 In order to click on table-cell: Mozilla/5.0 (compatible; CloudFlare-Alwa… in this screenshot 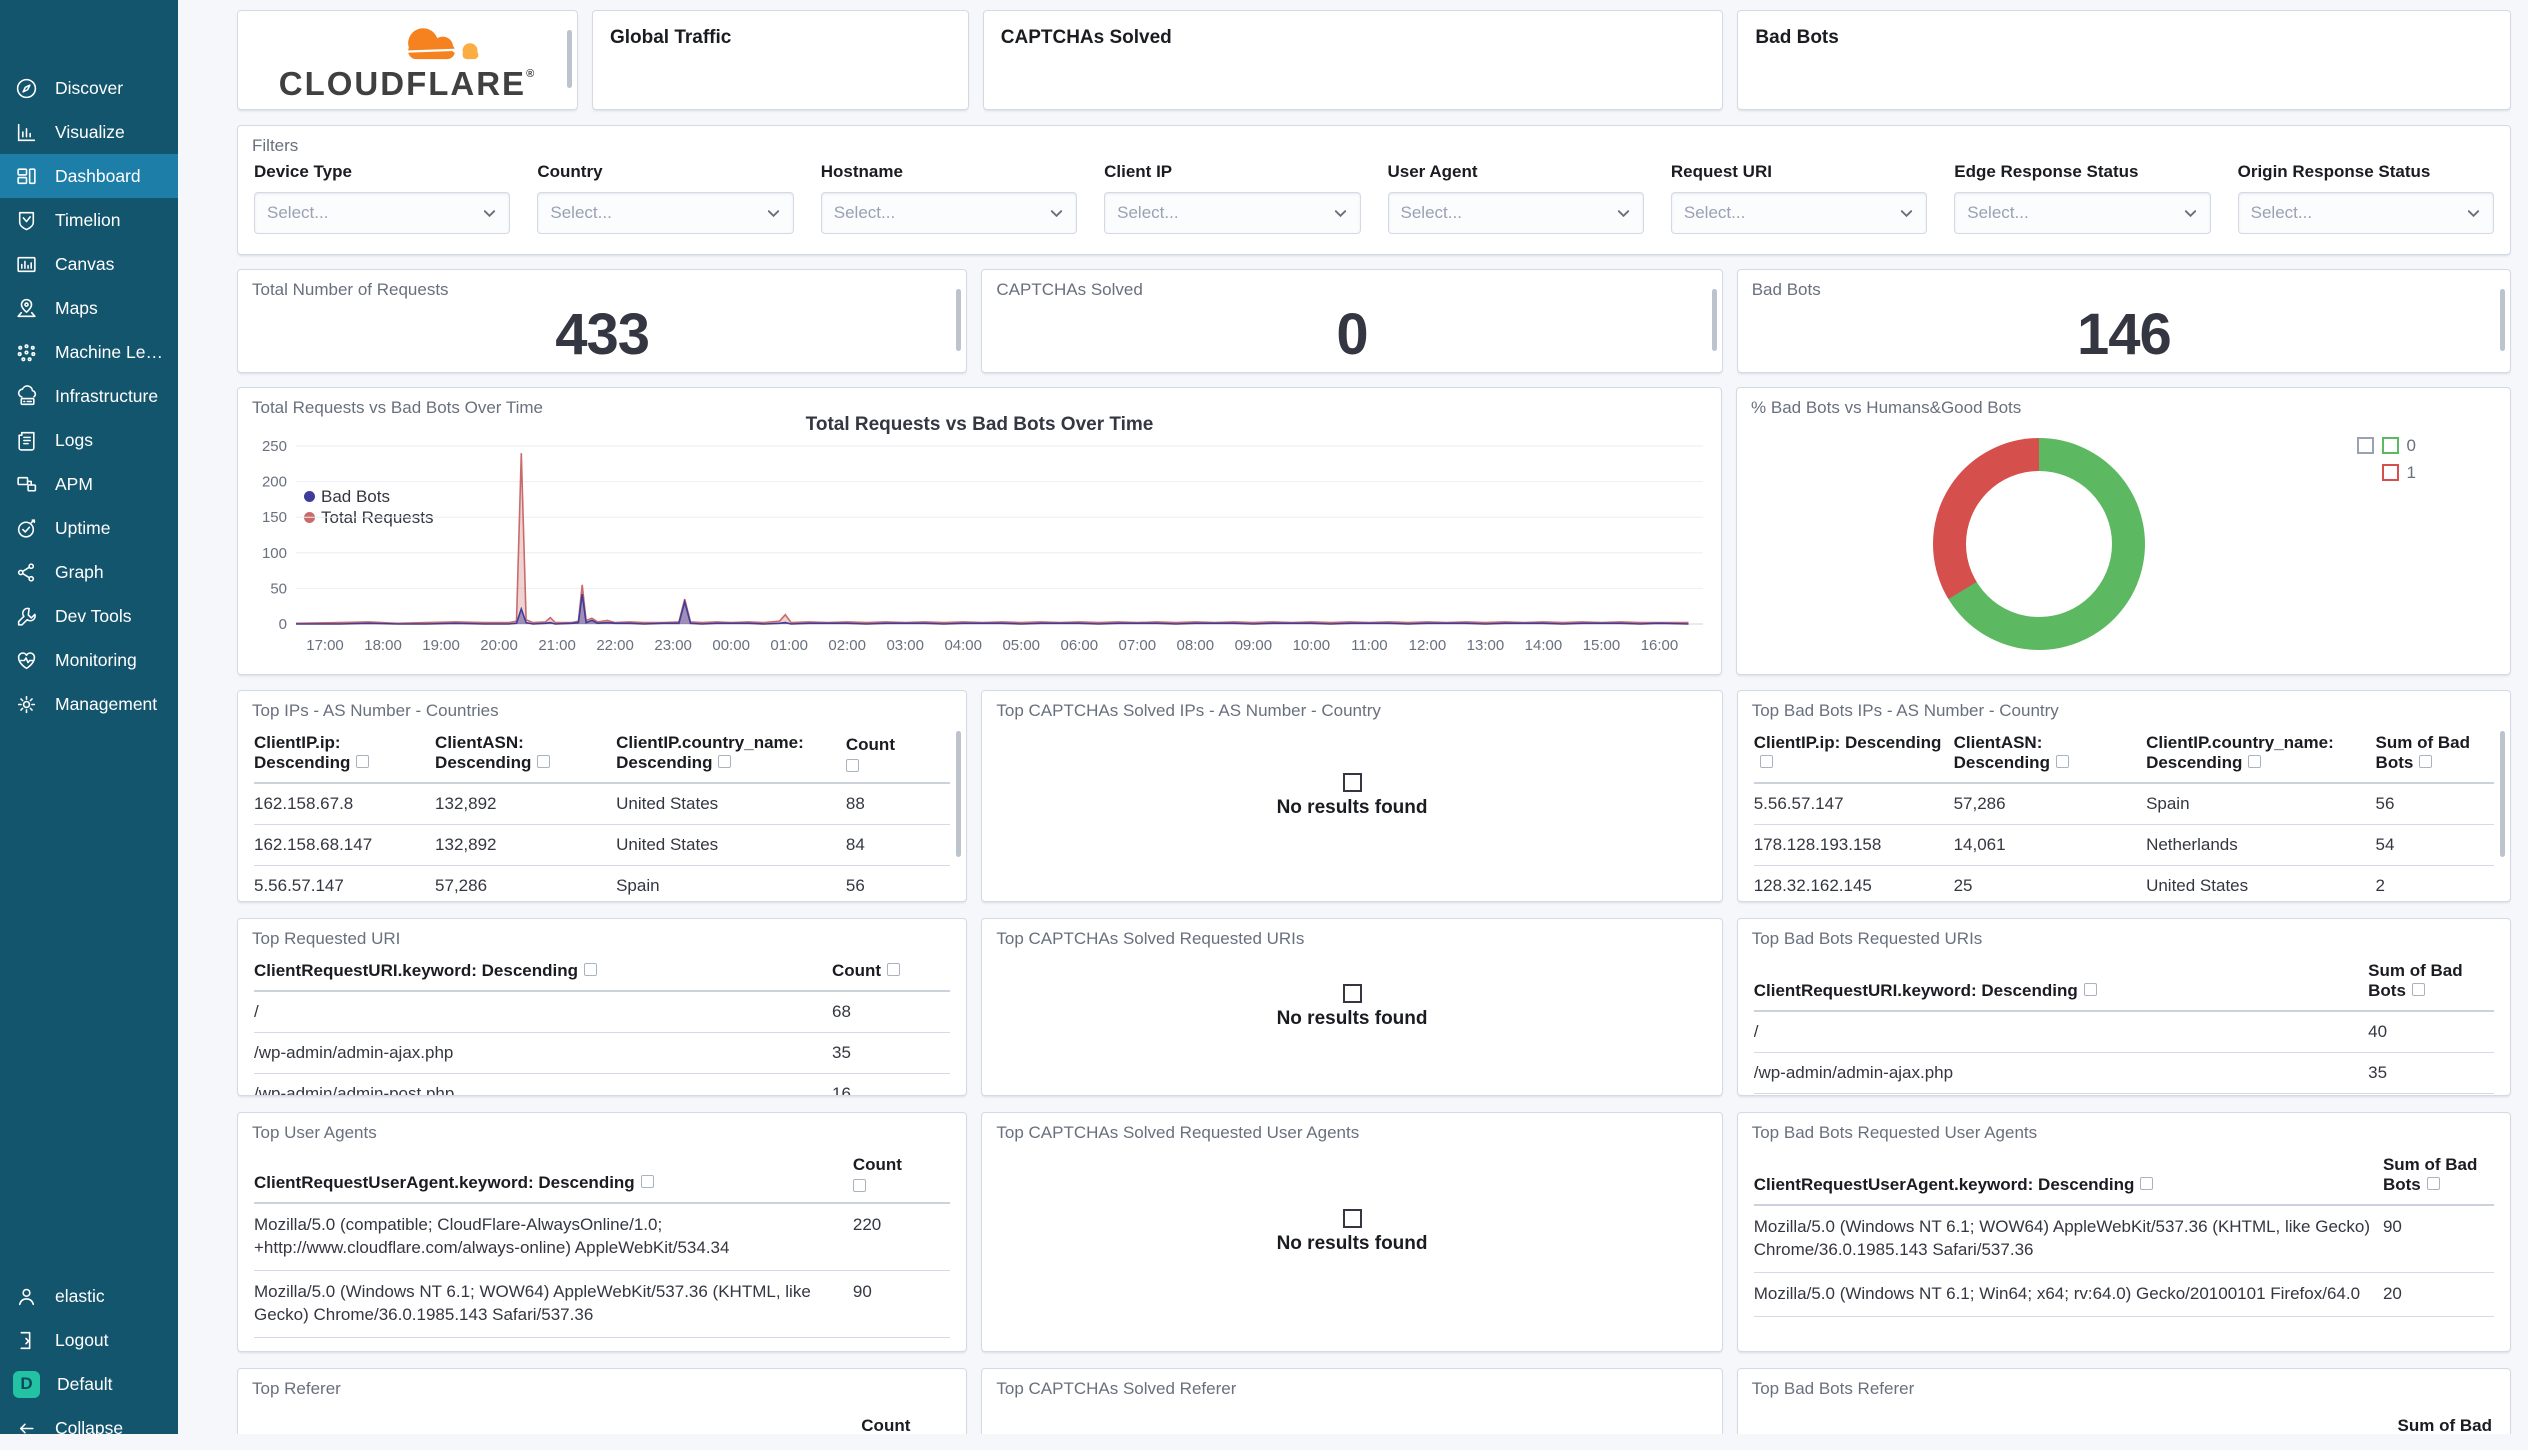, I will do `click(553, 1237)`.